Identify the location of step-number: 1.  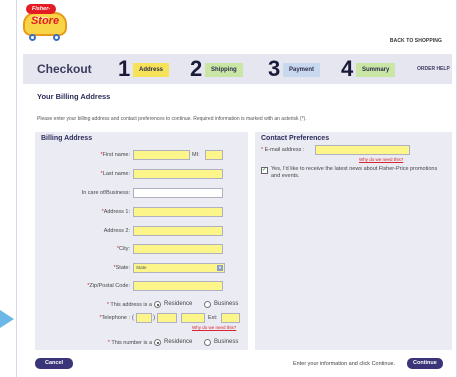
(124, 68).